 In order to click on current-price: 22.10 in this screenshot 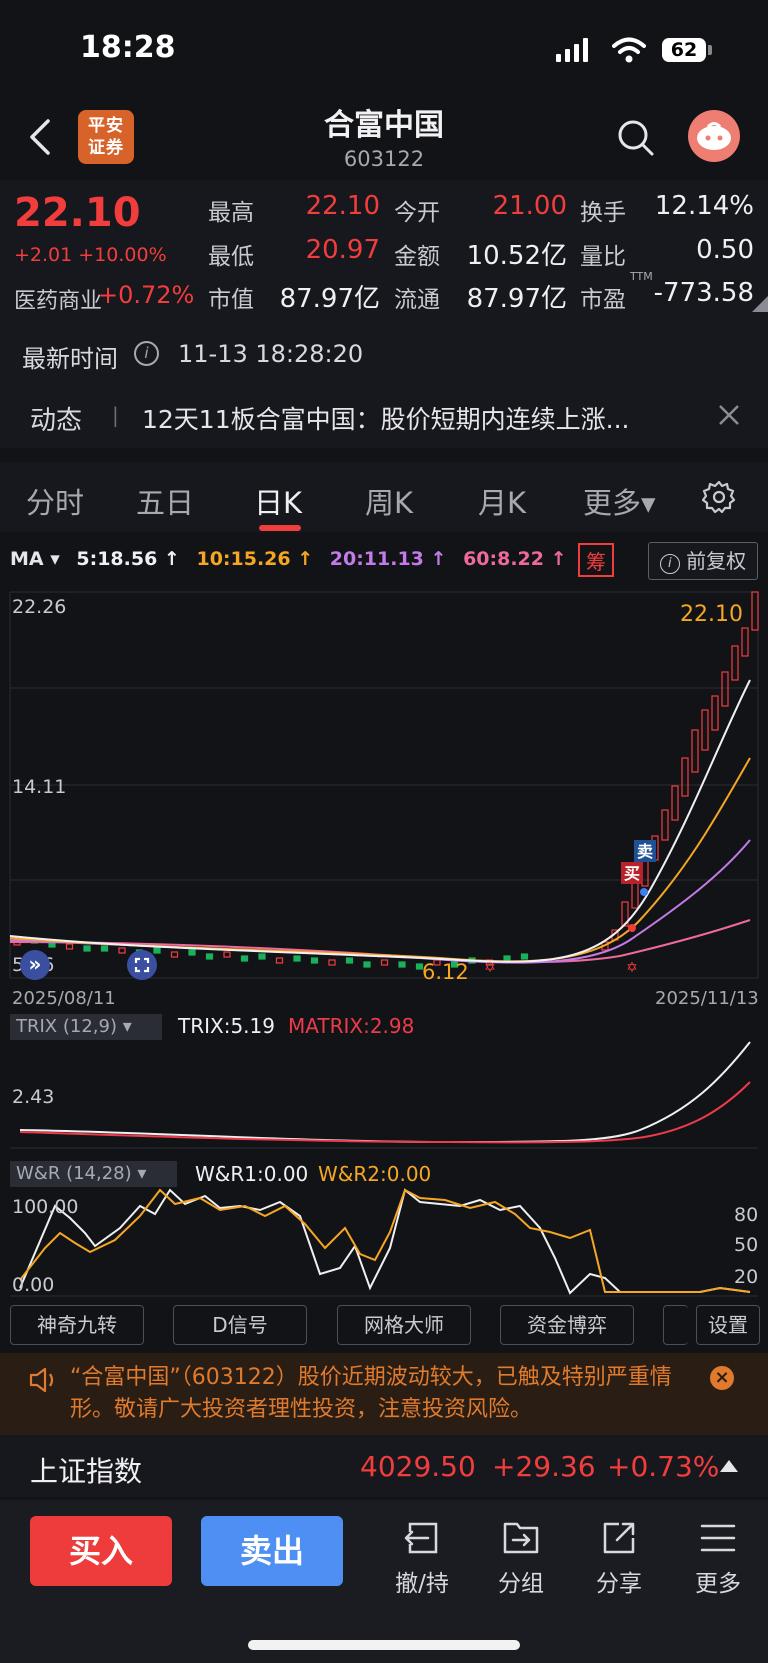, I will do `click(77, 213)`.